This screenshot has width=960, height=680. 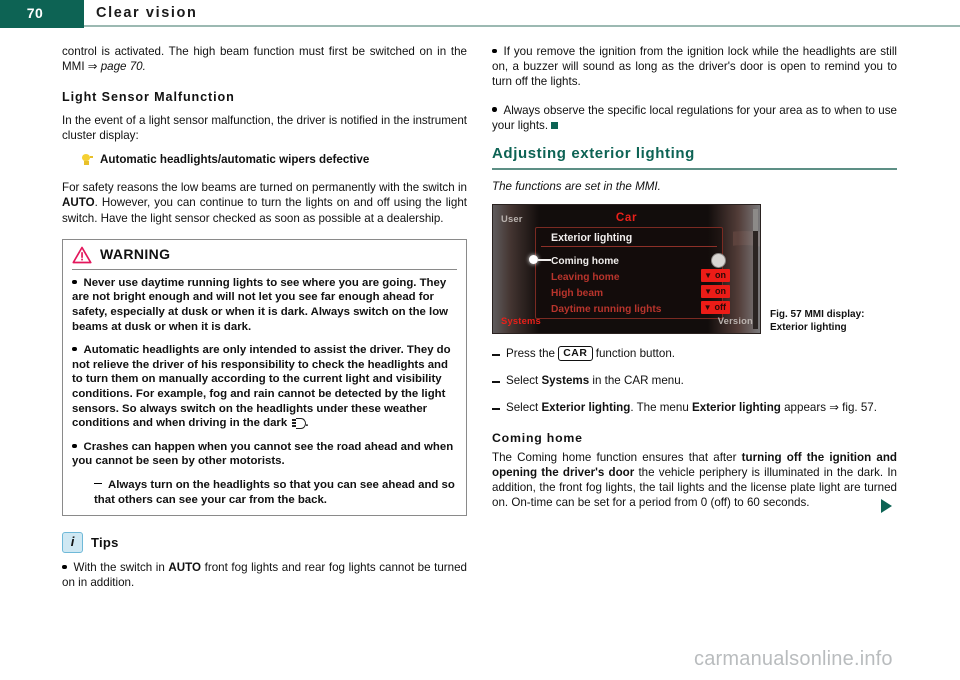 I want to click on bulb-icon, so click(x=86, y=159).